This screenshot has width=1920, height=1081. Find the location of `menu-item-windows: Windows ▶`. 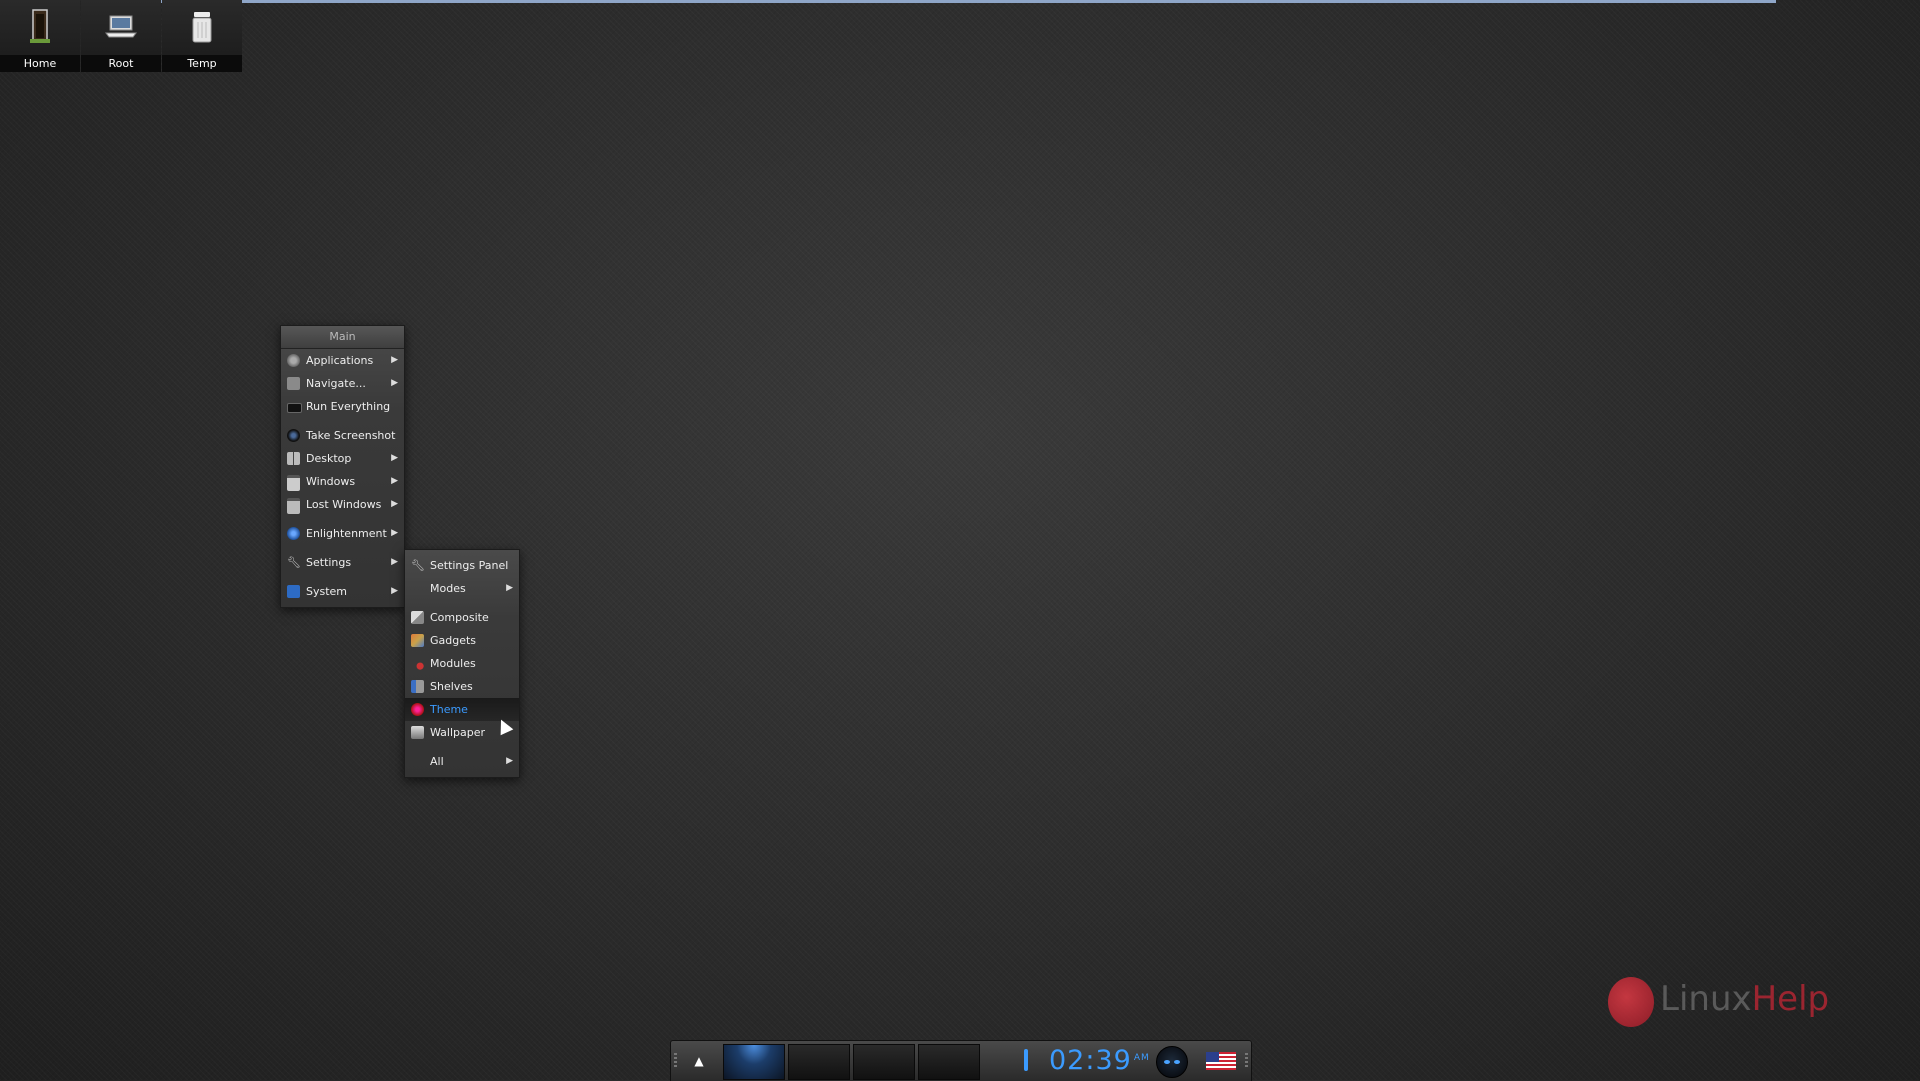

menu-item-windows: Windows ▶ is located at coordinates (342, 481).